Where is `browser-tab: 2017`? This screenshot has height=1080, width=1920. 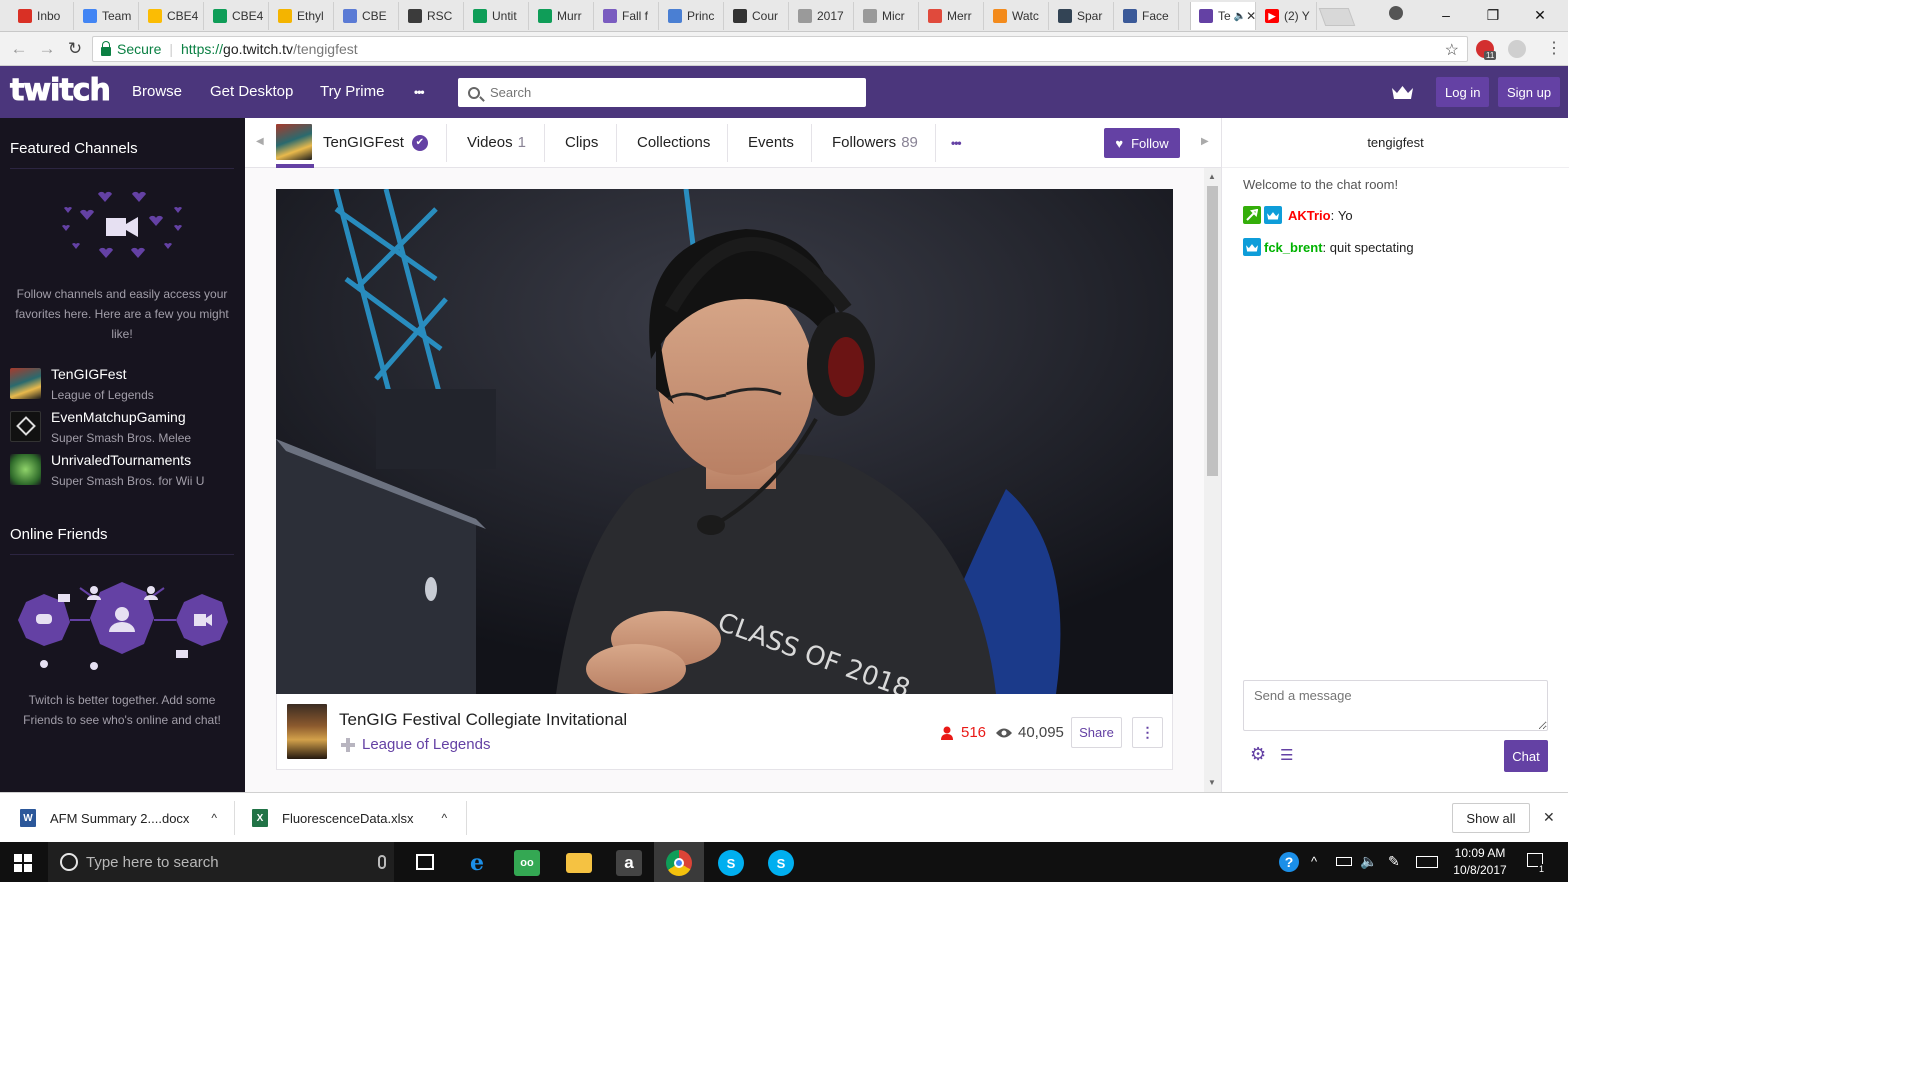
browser-tab: 2017 is located at coordinates (822, 16).